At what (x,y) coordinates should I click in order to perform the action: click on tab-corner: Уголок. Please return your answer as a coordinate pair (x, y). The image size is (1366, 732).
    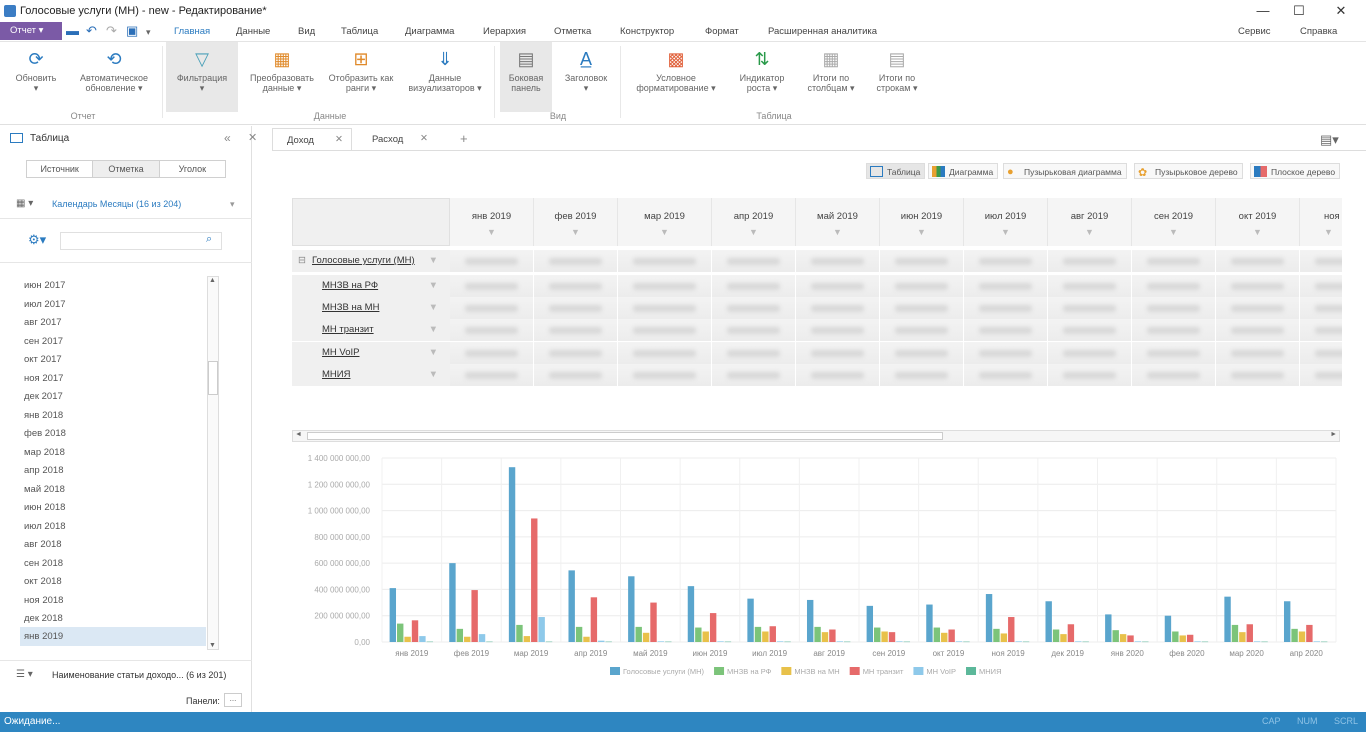
    Looking at the image, I should click on (192, 169).